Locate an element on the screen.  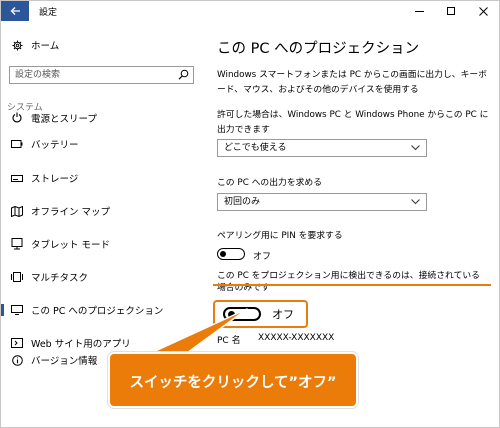
sidebar-item-storage: ストレージ is located at coordinates (101, 178).